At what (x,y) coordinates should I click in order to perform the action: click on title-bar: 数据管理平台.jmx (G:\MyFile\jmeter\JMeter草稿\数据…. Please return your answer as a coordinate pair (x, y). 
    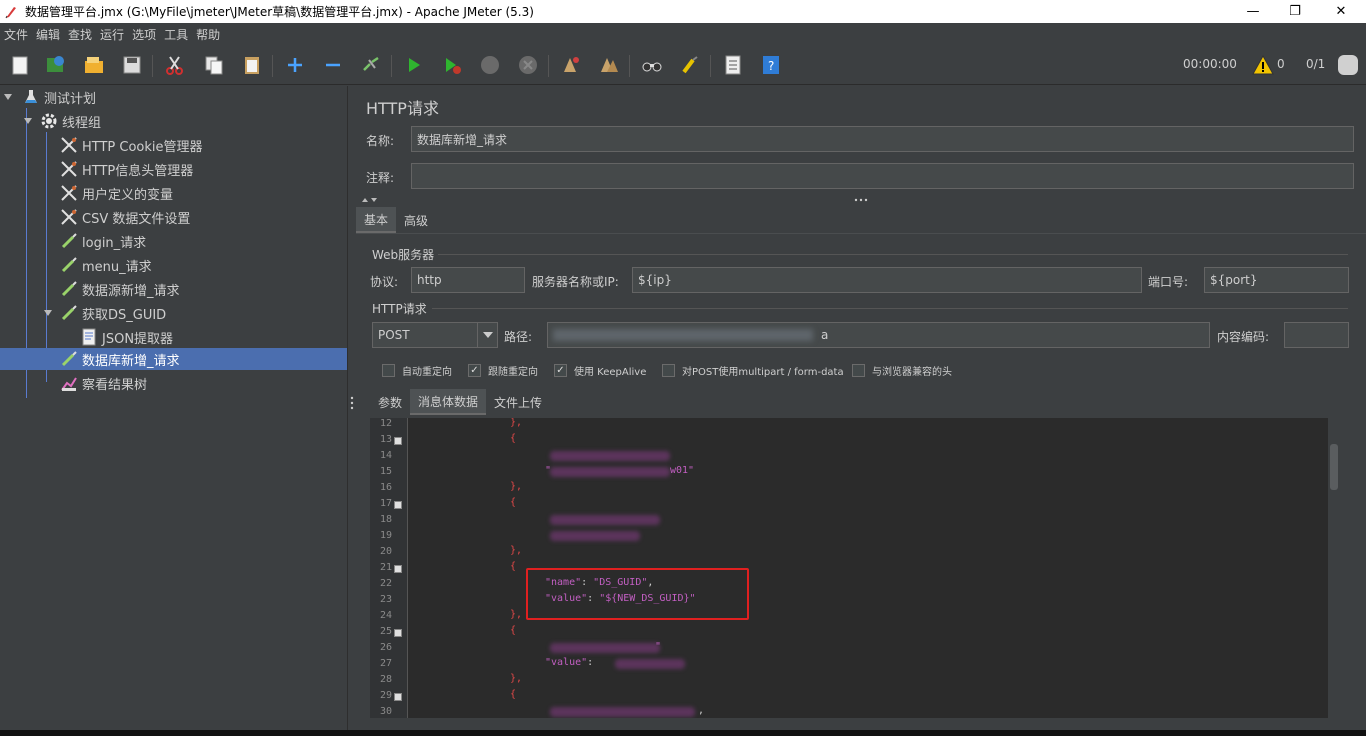
    Looking at the image, I should click on (683, 11).